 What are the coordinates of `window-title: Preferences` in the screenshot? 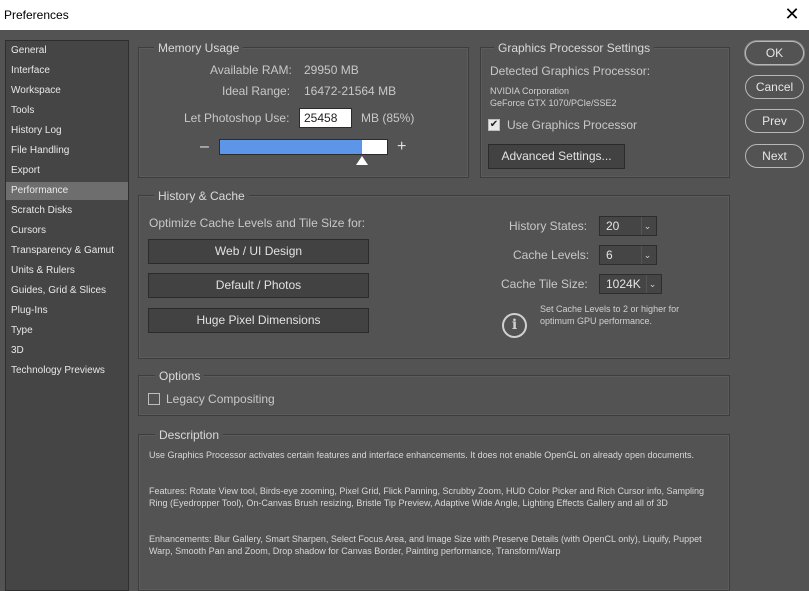 It's located at (36, 15).